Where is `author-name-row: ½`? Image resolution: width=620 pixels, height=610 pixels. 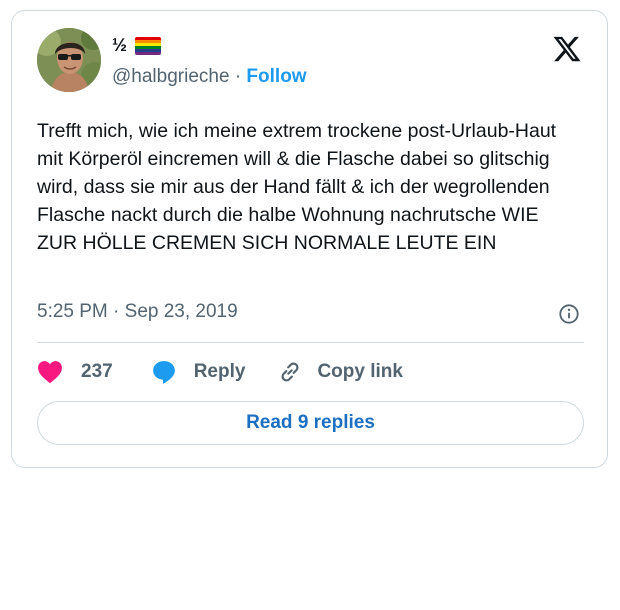 author-name-row: ½ is located at coordinates (137, 45).